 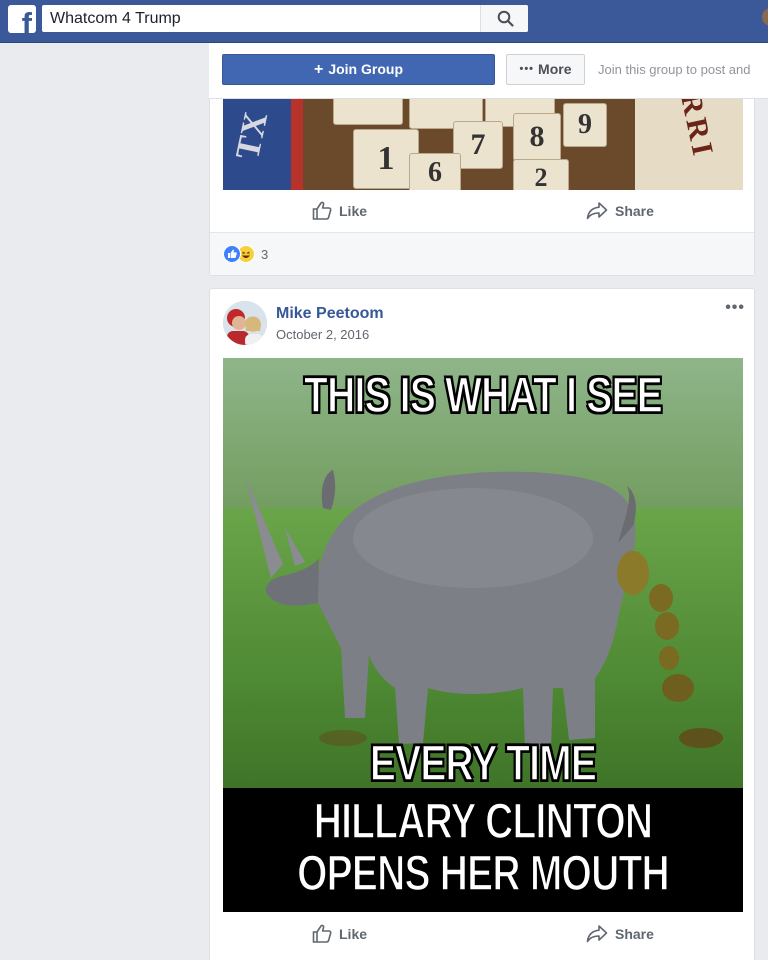 What do you see at coordinates (435, 171) in the screenshot?
I see `image-block-number: 6` at bounding box center [435, 171].